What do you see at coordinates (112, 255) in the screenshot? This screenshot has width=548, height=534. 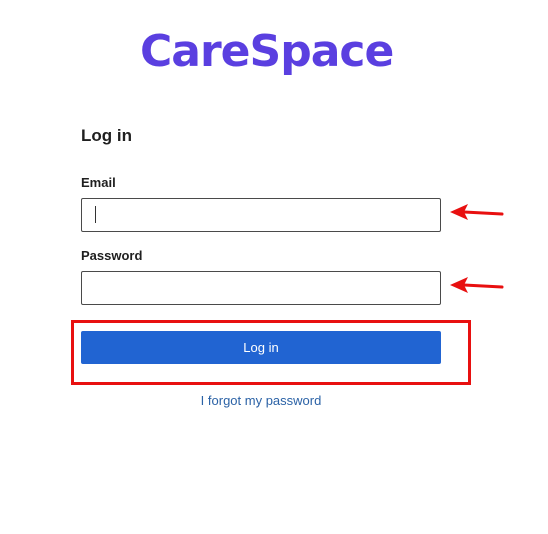 I see `password-label: Password` at bounding box center [112, 255].